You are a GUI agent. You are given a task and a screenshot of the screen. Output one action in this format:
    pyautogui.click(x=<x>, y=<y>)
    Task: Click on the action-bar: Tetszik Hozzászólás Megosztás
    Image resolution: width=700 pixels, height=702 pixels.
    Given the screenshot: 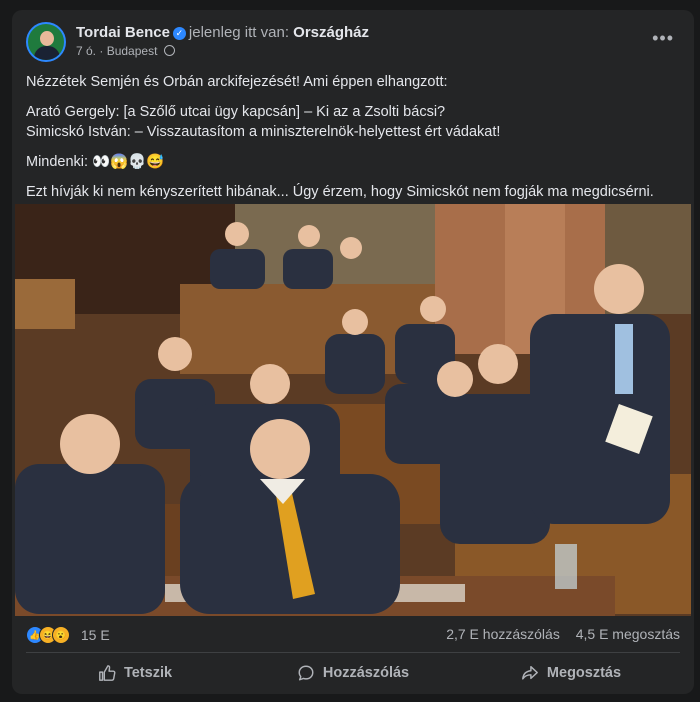 What is the action you would take?
    pyautogui.click(x=353, y=673)
    